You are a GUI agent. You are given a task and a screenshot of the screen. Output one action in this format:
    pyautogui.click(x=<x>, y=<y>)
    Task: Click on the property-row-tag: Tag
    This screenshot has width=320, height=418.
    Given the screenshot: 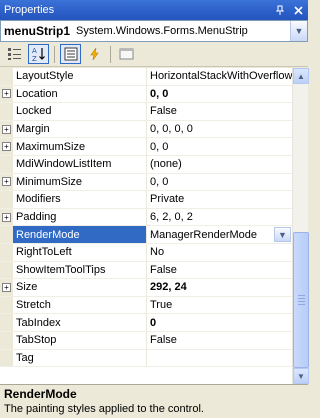 What is the action you would take?
    pyautogui.click(x=146, y=358)
    